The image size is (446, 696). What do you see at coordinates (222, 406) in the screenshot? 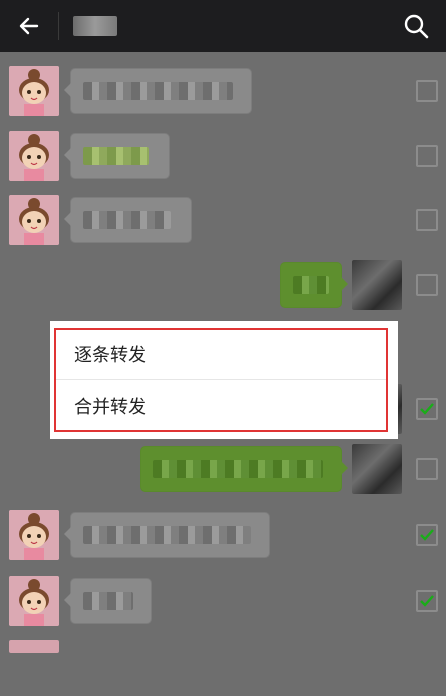
I see `forward-merge-option: 合并转发` at bounding box center [222, 406].